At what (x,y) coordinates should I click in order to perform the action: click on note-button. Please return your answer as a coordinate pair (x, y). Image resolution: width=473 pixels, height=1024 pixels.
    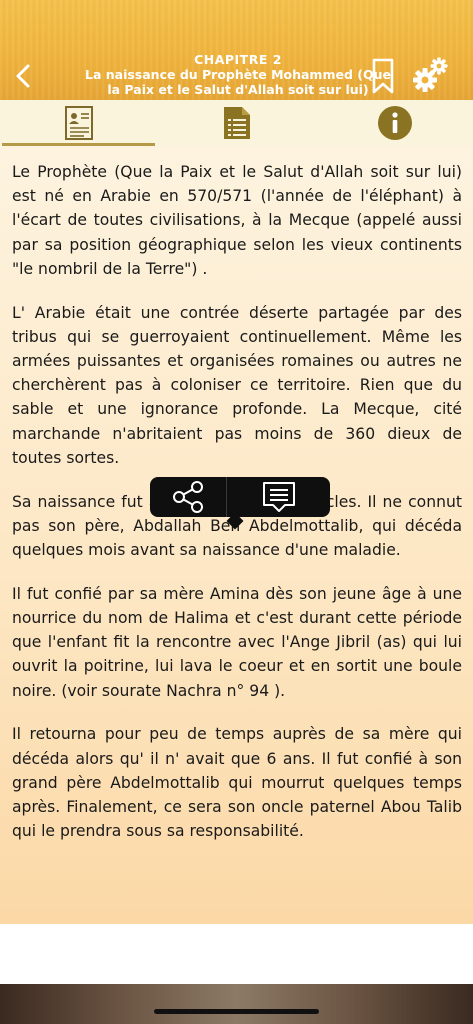
    Looking at the image, I should click on (278, 497).